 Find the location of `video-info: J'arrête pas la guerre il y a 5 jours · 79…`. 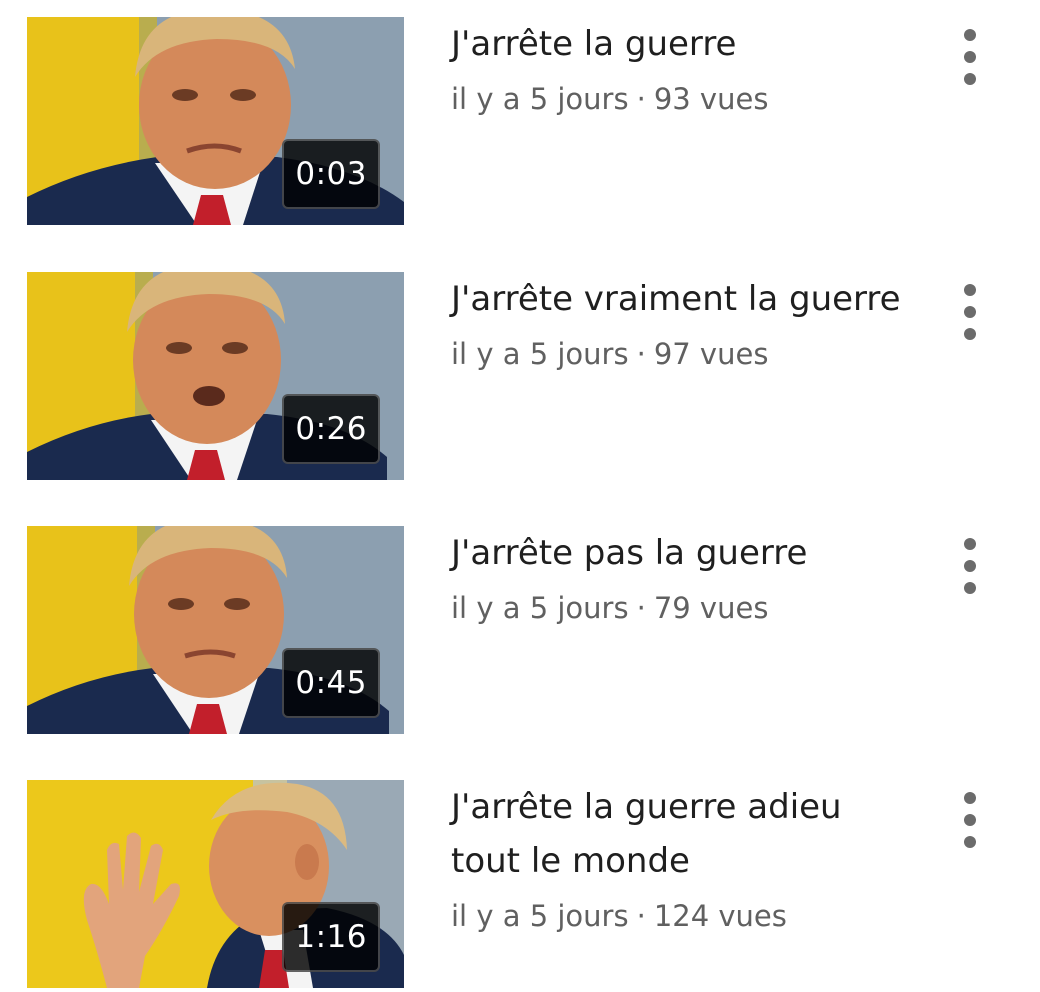

video-info: J'arrête pas la guerre il y a 5 jours · 79… is located at coordinates (696, 580).